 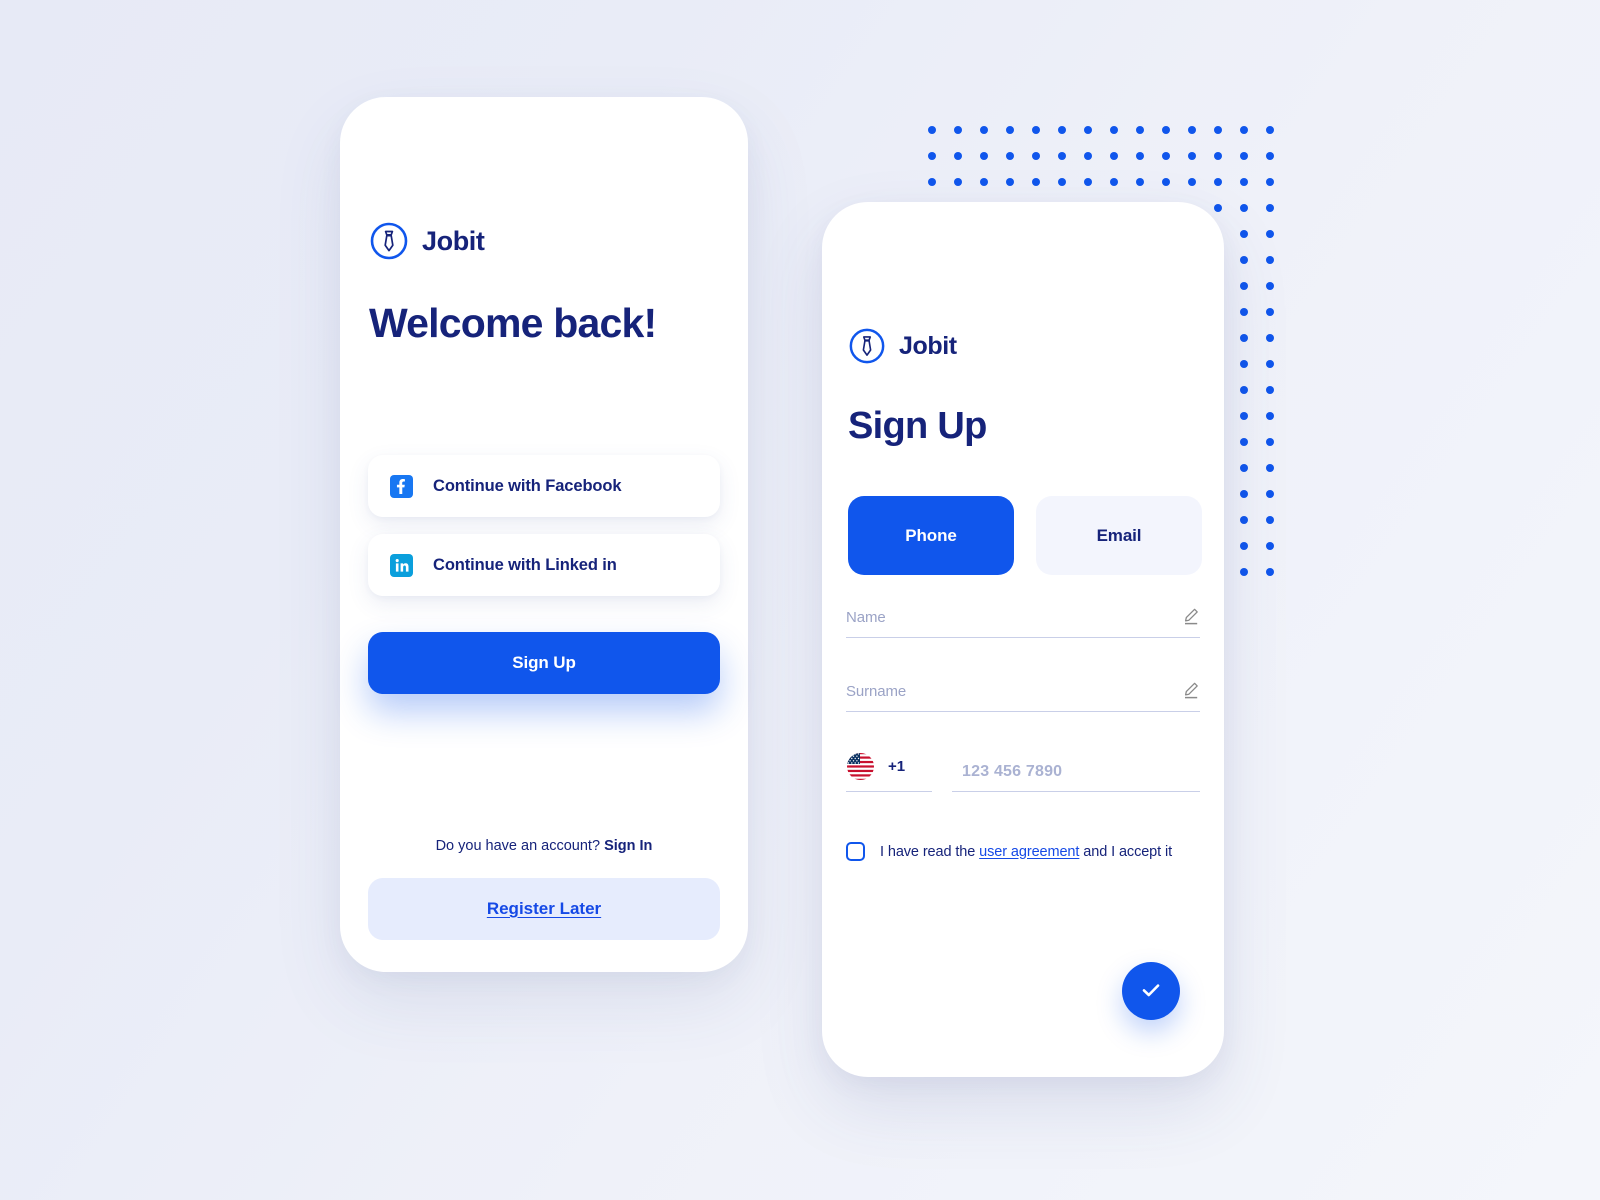 What do you see at coordinates (1023, 622) in the screenshot?
I see `name-field: Name` at bounding box center [1023, 622].